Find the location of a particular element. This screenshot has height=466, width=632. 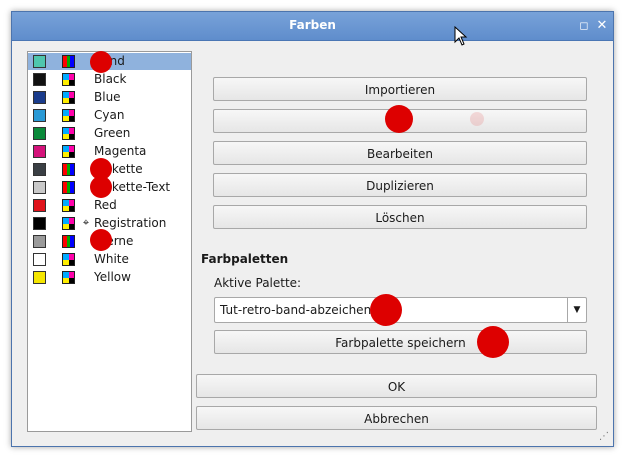

color-name: Black is located at coordinates (110, 79).